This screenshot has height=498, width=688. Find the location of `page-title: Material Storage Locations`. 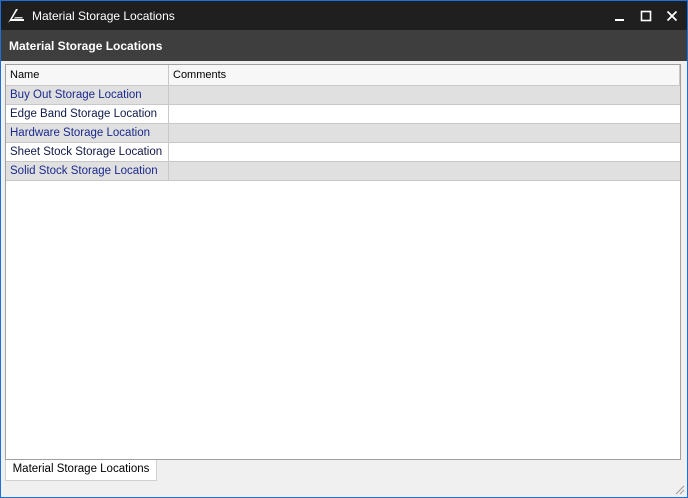

page-title: Material Storage Locations is located at coordinates (86, 46).